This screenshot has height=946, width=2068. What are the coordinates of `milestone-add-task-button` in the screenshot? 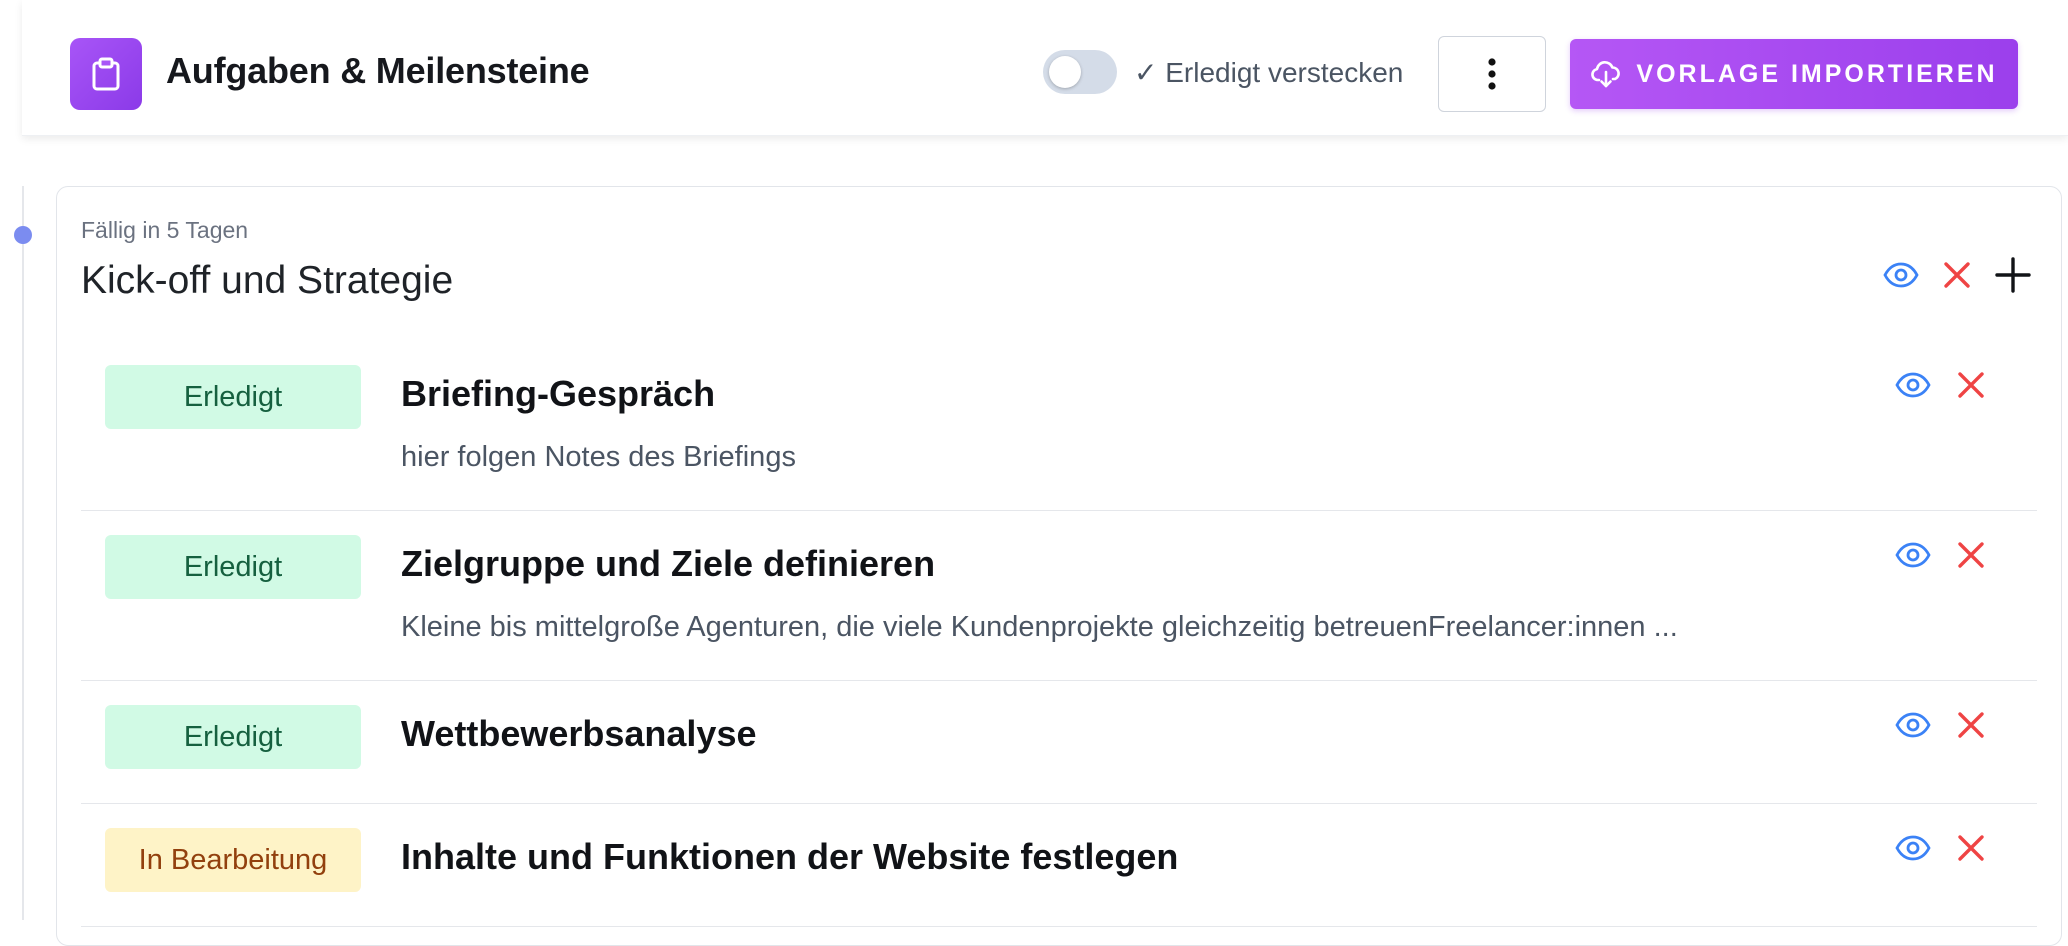 It's located at (2013, 275).